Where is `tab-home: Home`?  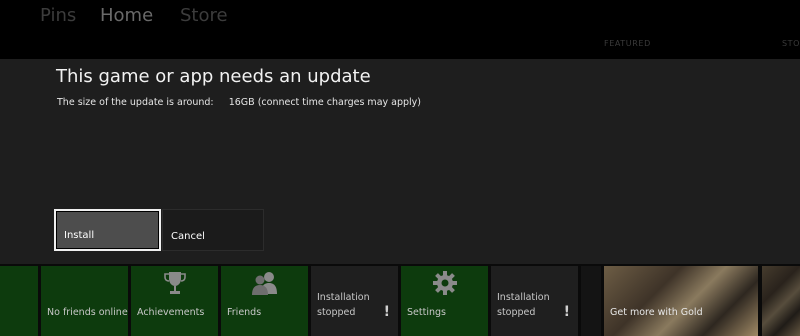
tab-home: Home is located at coordinates (126, 15).